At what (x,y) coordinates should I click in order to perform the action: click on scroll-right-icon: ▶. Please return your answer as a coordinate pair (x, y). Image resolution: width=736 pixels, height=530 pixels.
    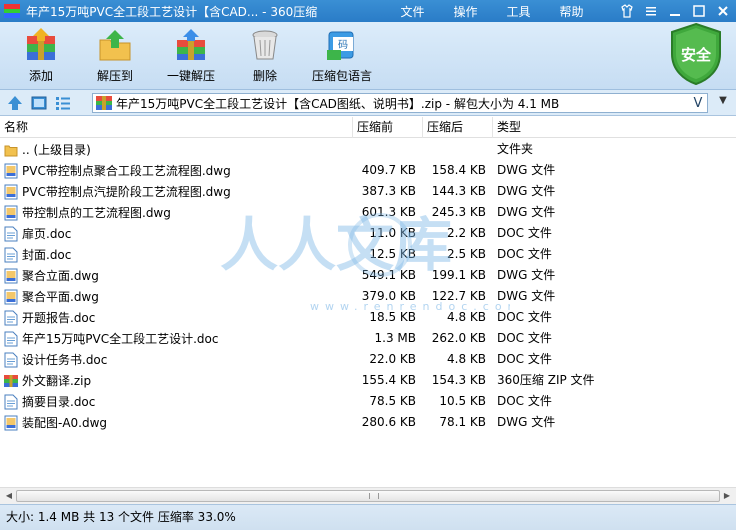
    Looking at the image, I should click on (727, 496).